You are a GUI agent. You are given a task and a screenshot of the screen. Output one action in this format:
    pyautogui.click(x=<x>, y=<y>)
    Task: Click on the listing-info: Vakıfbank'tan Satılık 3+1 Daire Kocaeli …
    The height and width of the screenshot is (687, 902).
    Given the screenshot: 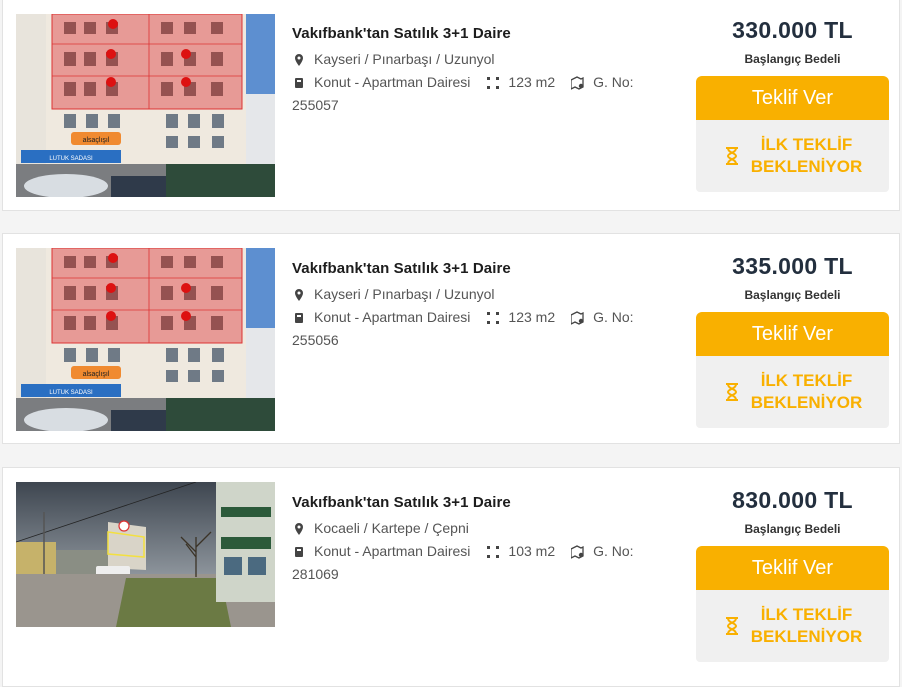 What is the action you would take?
    pyautogui.click(x=479, y=540)
    